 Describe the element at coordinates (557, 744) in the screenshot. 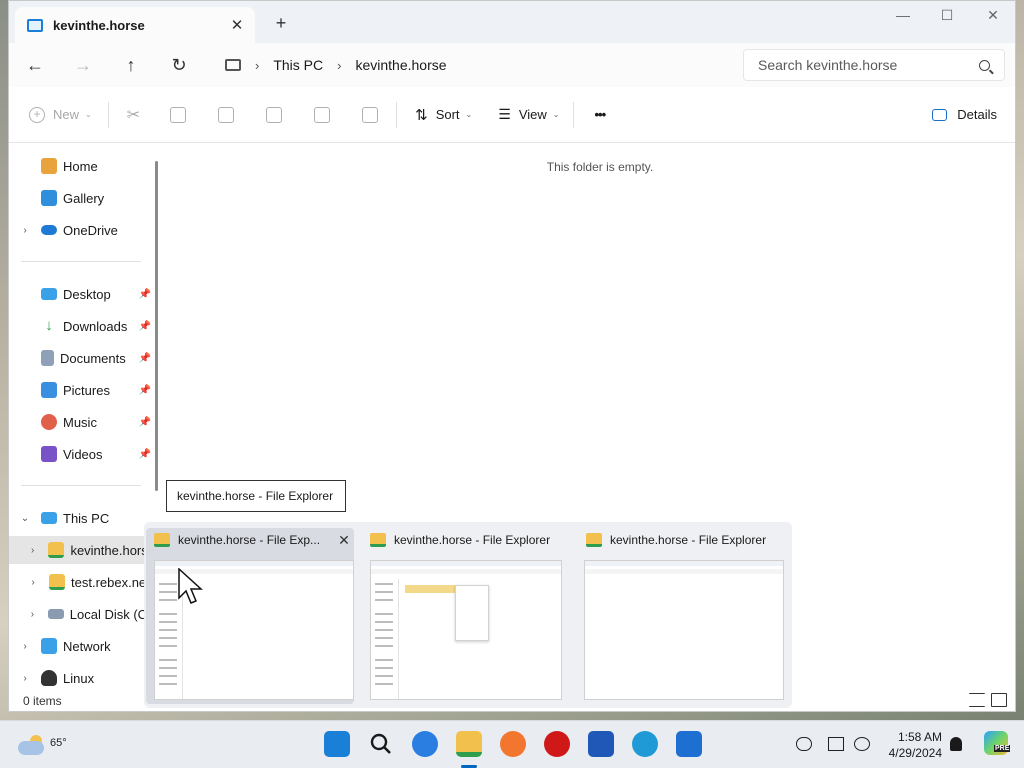

I see `red-ball-icon` at that location.